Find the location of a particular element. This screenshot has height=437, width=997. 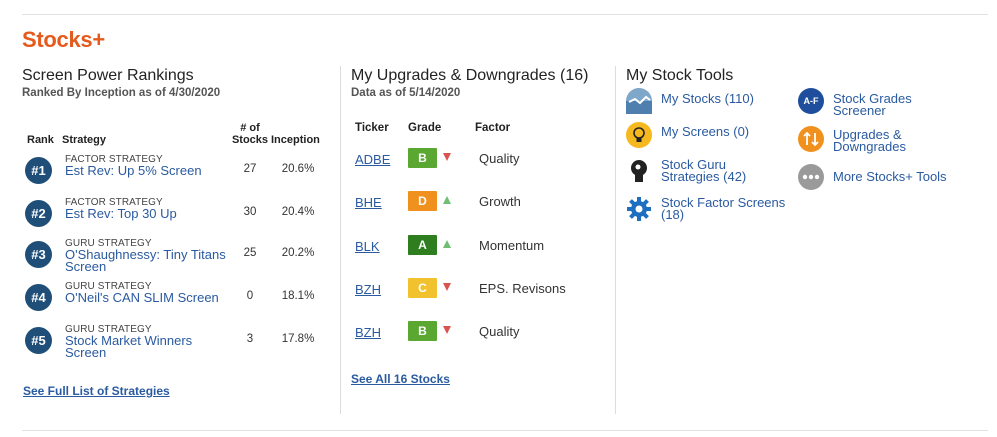

strategy-link: O'Shaughnessy: Tiny Titans Screen is located at coordinates (149, 260).